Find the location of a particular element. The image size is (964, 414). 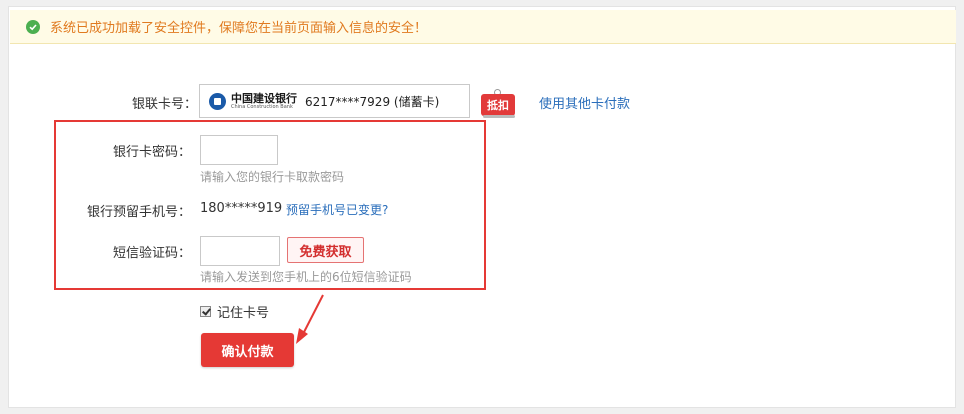

pointer-arrow-icon is located at coordinates (310, 319).